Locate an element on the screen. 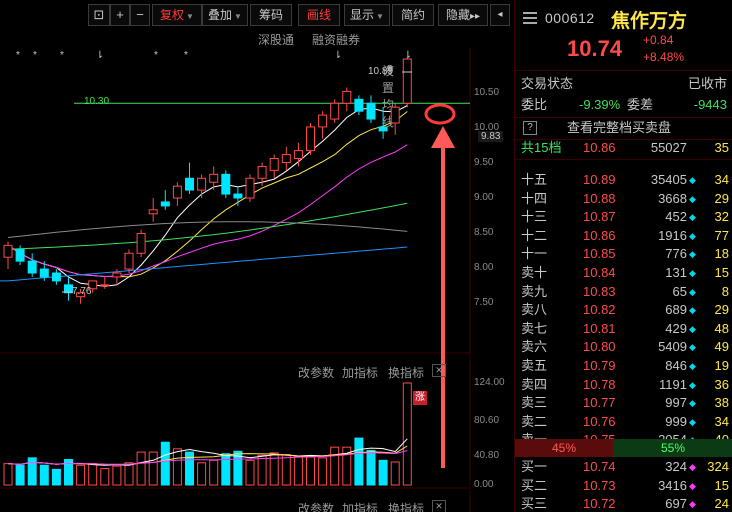  zoom-in-icon: + is located at coordinates (120, 15).